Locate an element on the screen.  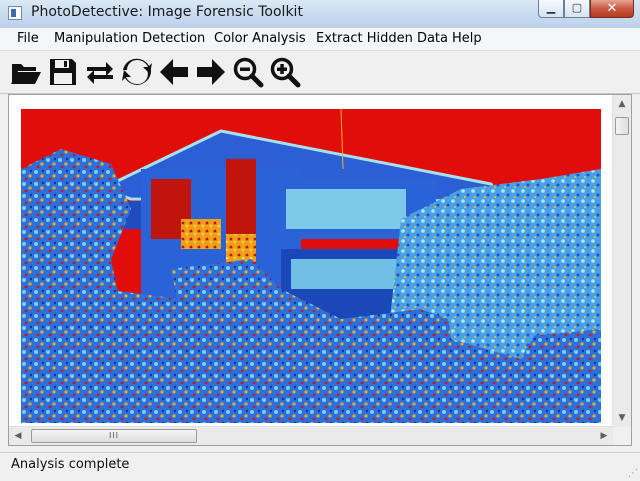
vertical-scrollbar: ▲ ▼ is located at coordinates (621, 261).